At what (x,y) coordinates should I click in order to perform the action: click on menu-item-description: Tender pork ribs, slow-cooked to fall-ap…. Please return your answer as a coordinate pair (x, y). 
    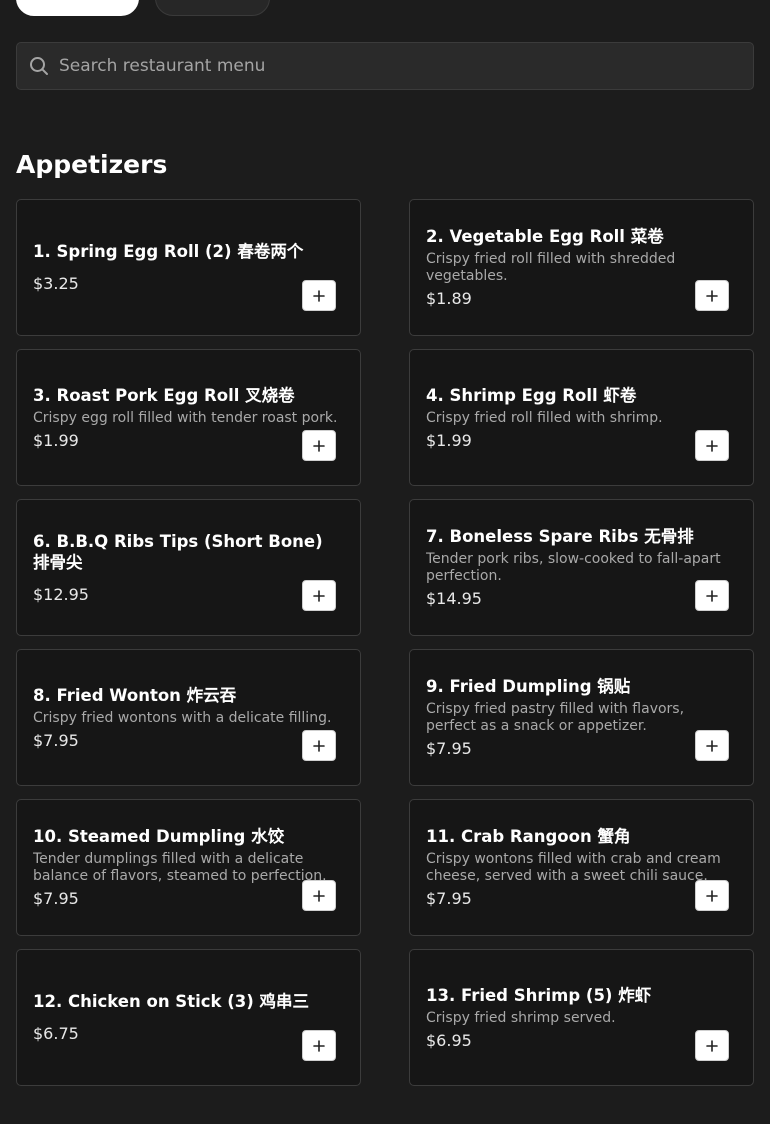
    Looking at the image, I should click on (573, 567).